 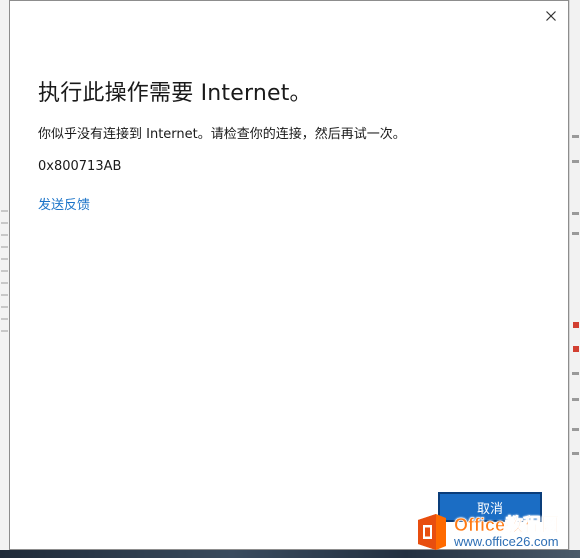 I want to click on office-logo-icon, so click(x=432, y=532).